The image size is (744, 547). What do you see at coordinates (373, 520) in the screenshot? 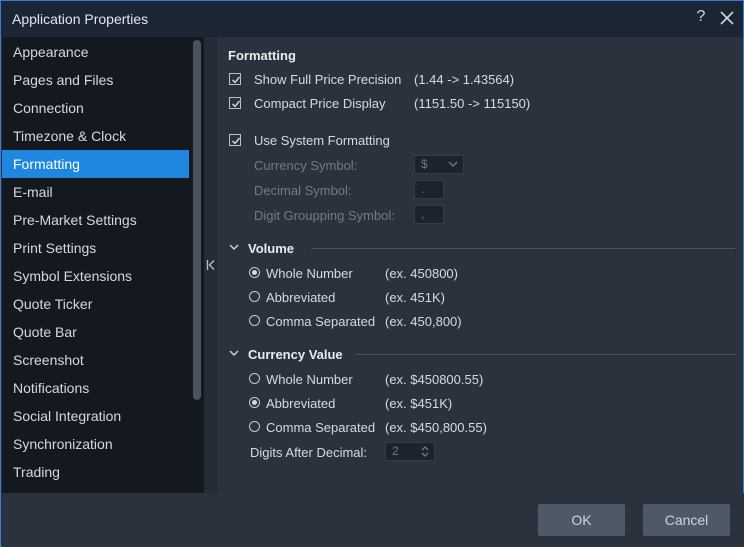
I see `dialog-footer: OK Cancel` at bounding box center [373, 520].